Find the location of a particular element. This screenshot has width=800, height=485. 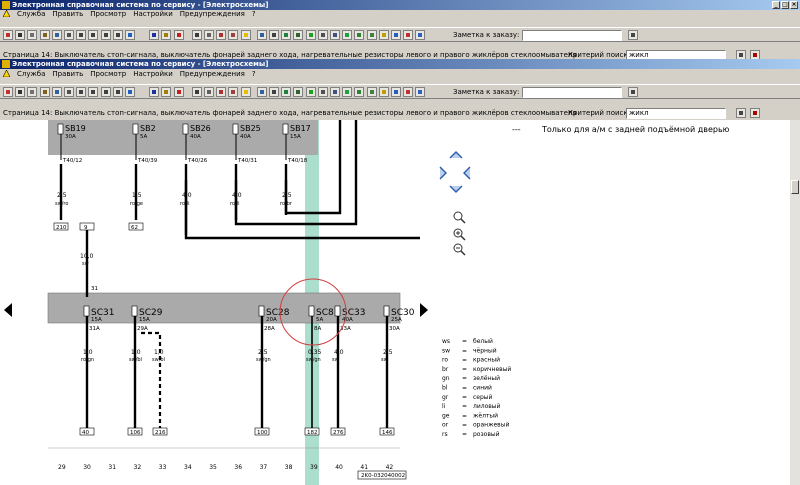

back-menu-warnings: Предупреждения is located at coordinates (212, 14).